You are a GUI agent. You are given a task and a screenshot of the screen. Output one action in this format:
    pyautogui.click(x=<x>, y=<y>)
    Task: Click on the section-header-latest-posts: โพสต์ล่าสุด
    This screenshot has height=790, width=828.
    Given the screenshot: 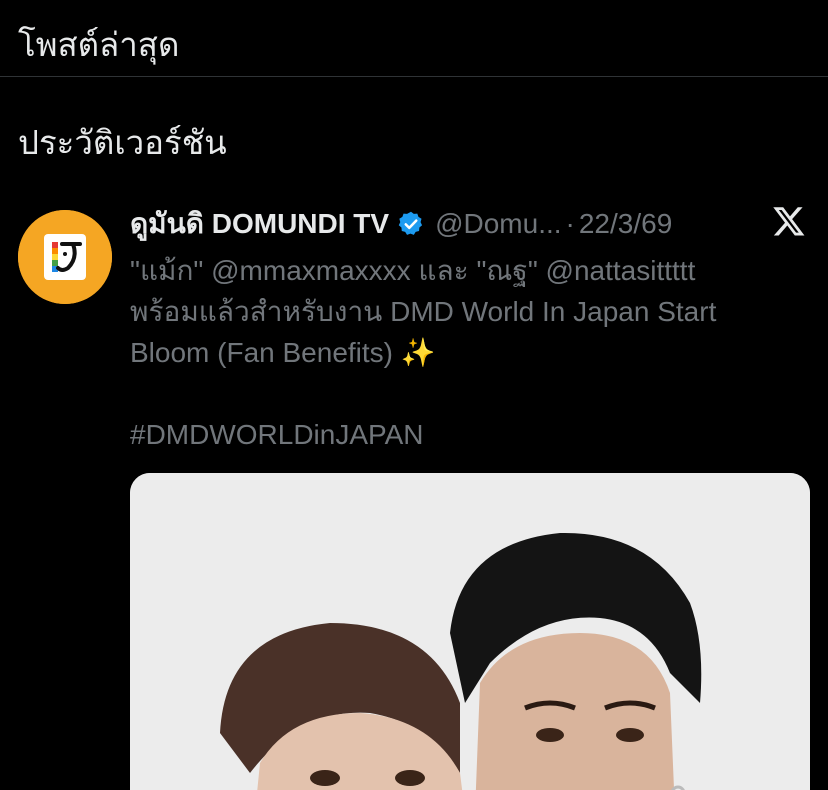 What is the action you would take?
    pyautogui.click(x=99, y=44)
    